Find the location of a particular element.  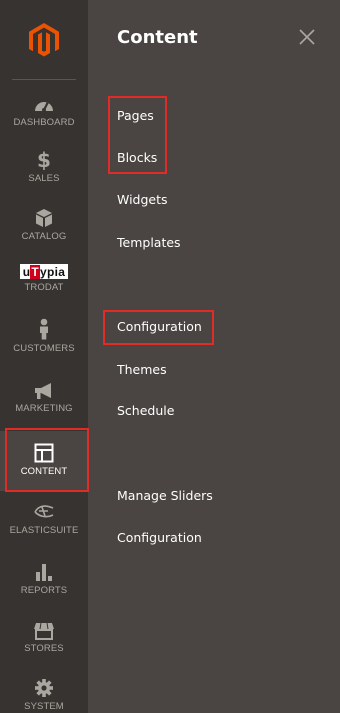

box-icon is located at coordinates (44, 217).